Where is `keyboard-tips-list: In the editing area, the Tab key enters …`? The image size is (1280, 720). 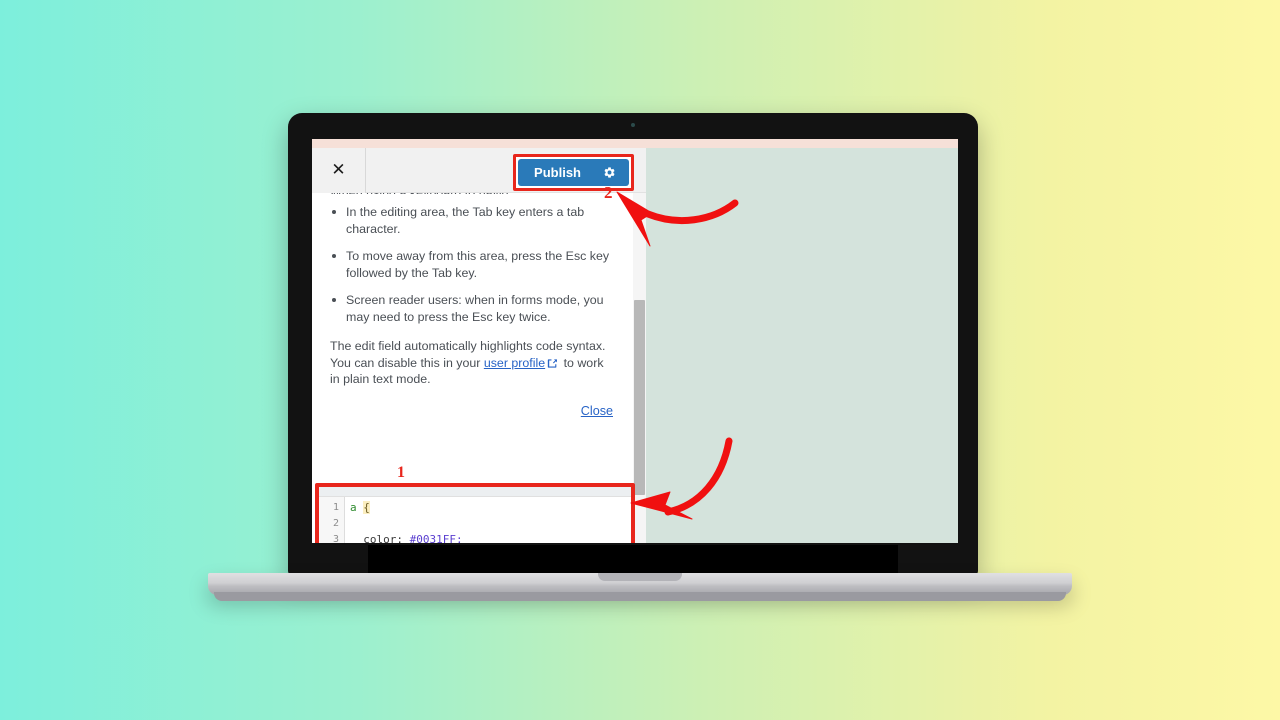
keyboard-tips-list: In the editing area, the Tab key enters … is located at coordinates (472, 264).